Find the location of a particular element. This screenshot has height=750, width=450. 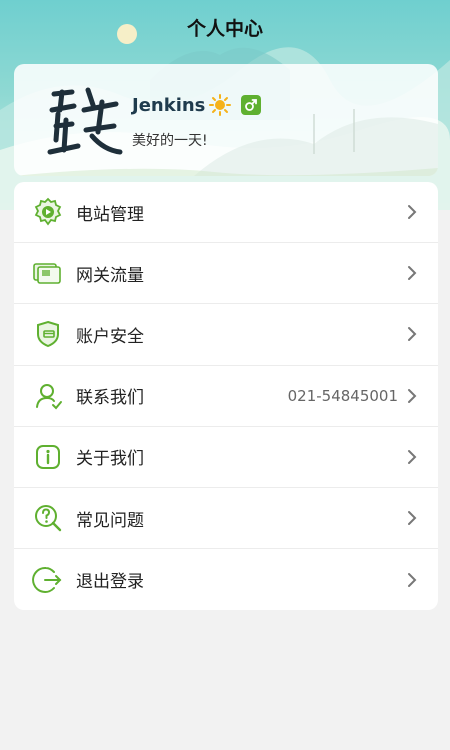

avatar is located at coordinates (85, 121).